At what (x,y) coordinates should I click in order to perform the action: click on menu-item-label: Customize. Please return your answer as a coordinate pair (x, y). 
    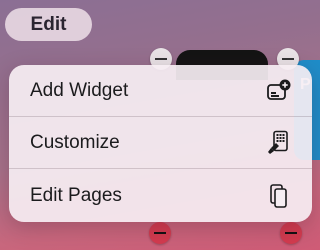
    Looking at the image, I should click on (75, 142).